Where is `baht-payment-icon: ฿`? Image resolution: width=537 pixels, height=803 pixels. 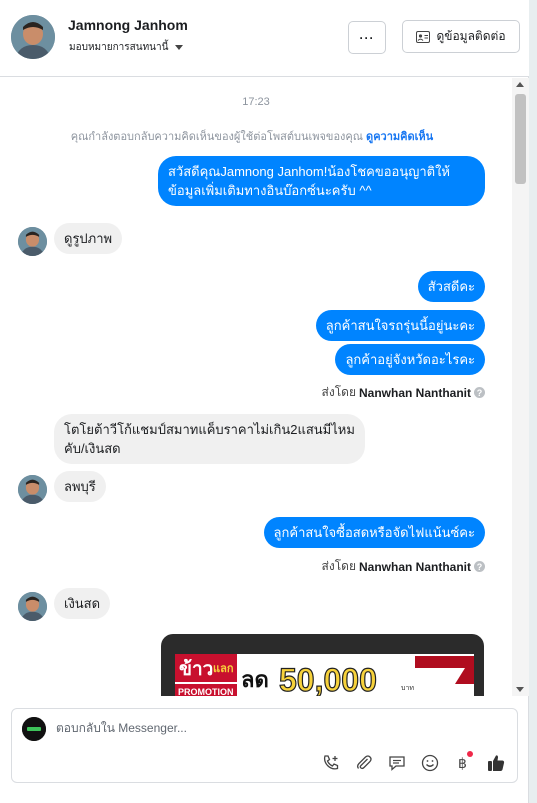 baht-payment-icon: ฿ is located at coordinates (462, 762).